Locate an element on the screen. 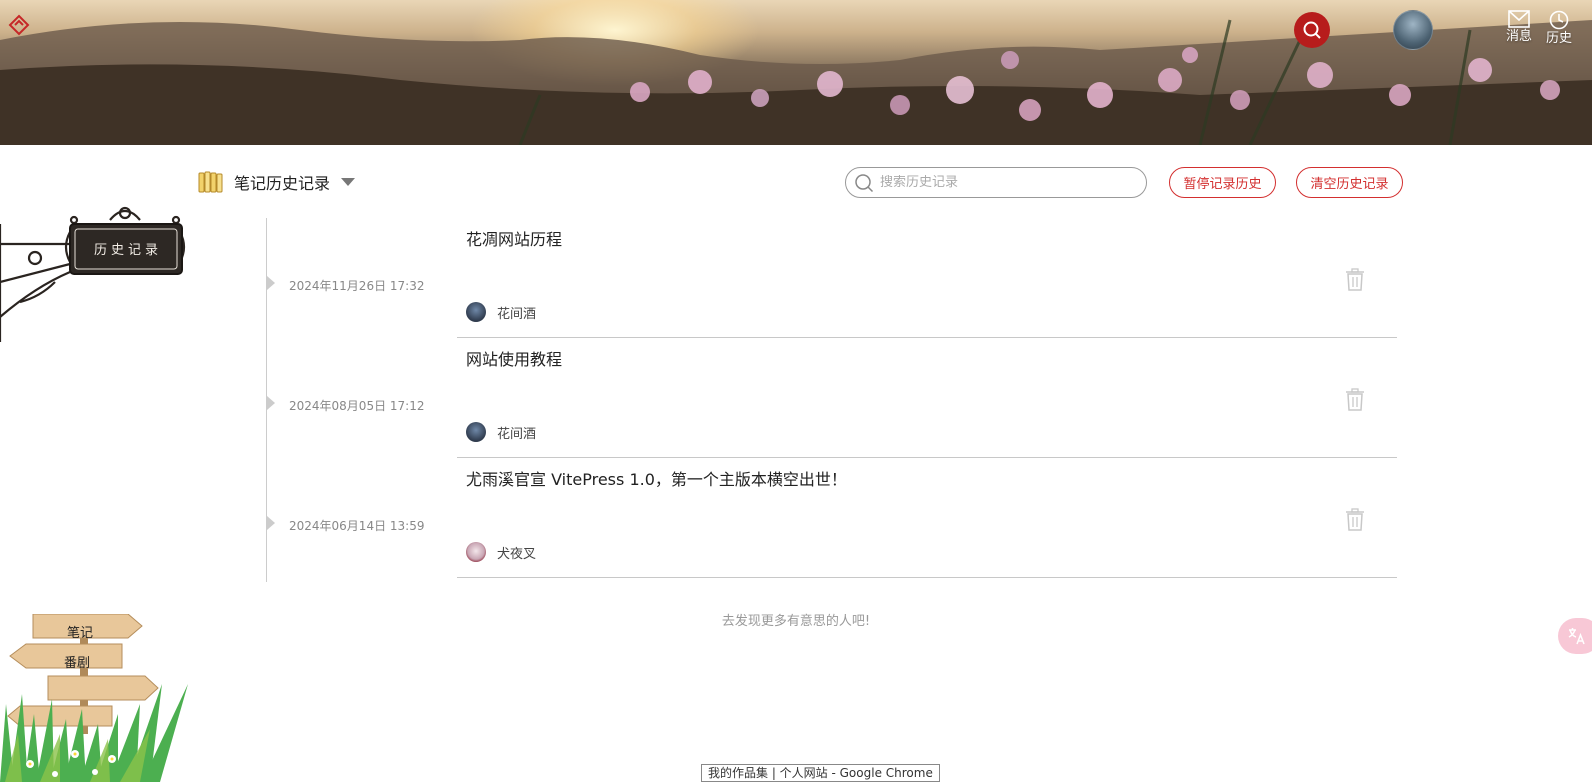  pause-history-button: 暂停记录历史 is located at coordinates (1222, 182).